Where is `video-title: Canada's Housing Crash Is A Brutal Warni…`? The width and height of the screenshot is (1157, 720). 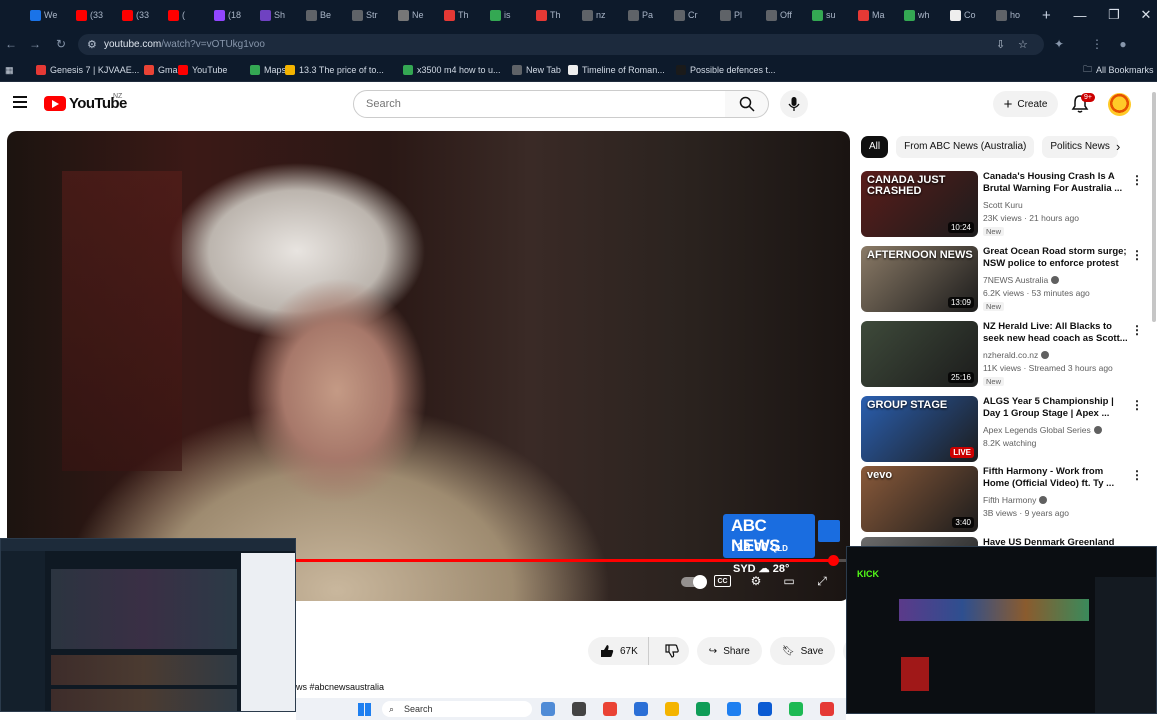 video-title: Canada's Housing Crash Is A Brutal Warni… is located at coordinates (1055, 183).